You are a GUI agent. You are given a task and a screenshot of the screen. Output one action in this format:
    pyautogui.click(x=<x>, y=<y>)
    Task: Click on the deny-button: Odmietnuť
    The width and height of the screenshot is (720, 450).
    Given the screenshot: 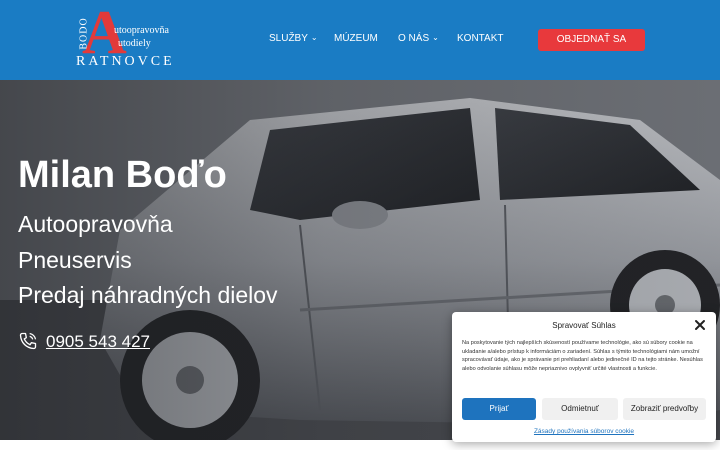 What is the action you would take?
    pyautogui.click(x=580, y=409)
    